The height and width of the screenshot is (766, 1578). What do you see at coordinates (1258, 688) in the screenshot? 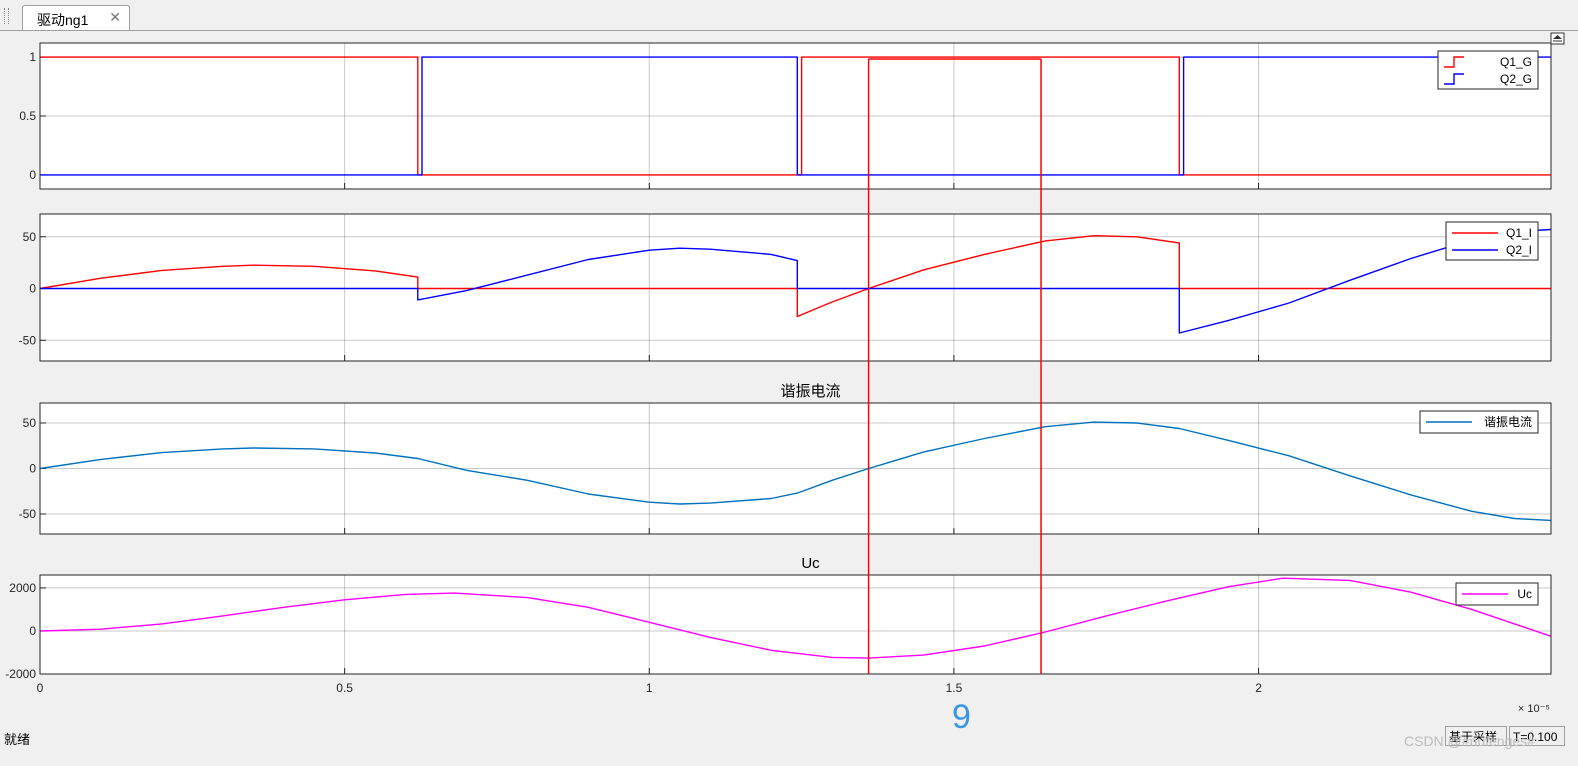
I see `x-tick-label: 2` at bounding box center [1258, 688].